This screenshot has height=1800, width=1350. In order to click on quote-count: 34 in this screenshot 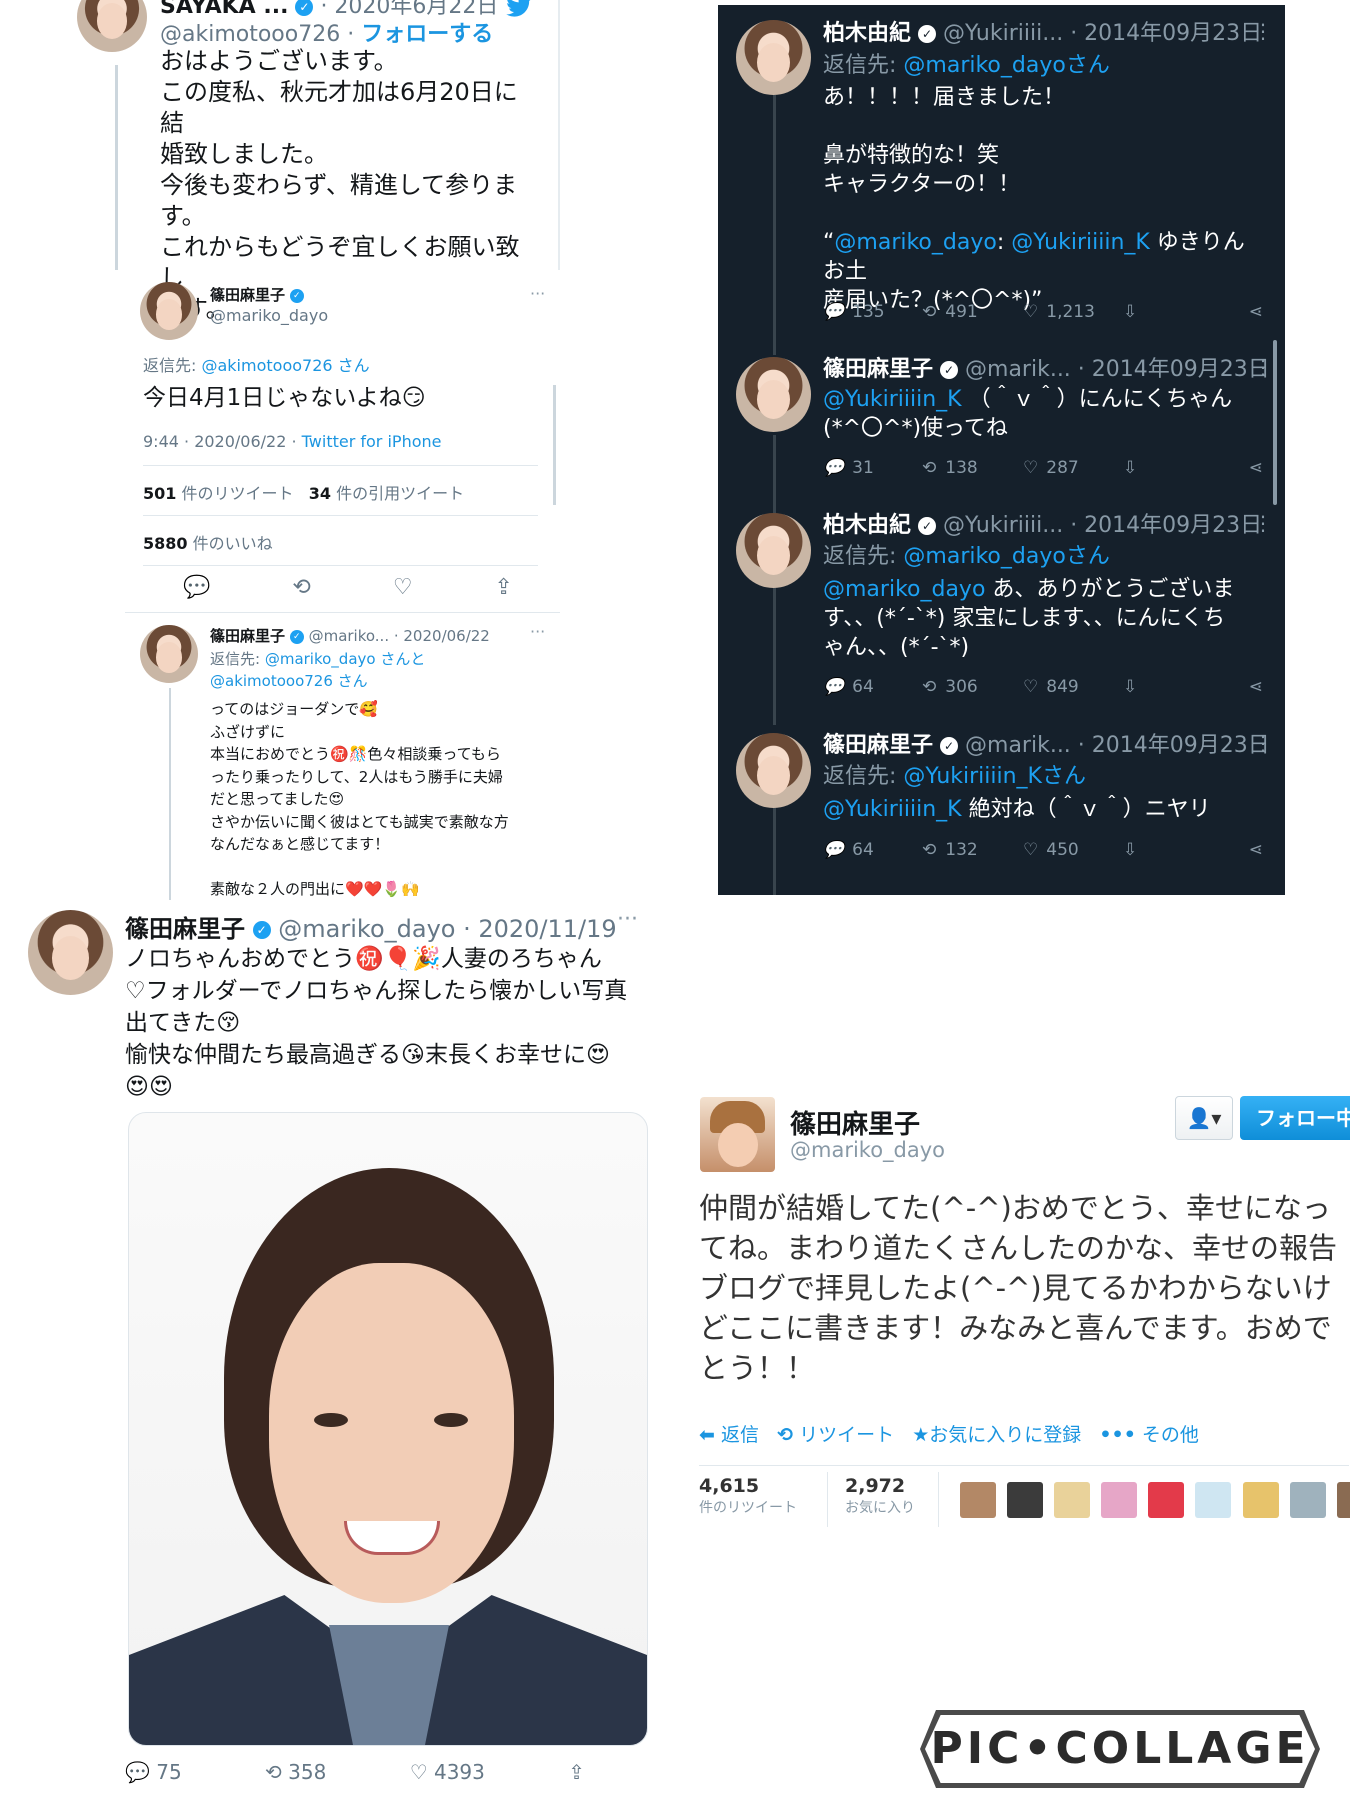, I will do `click(320, 493)`.